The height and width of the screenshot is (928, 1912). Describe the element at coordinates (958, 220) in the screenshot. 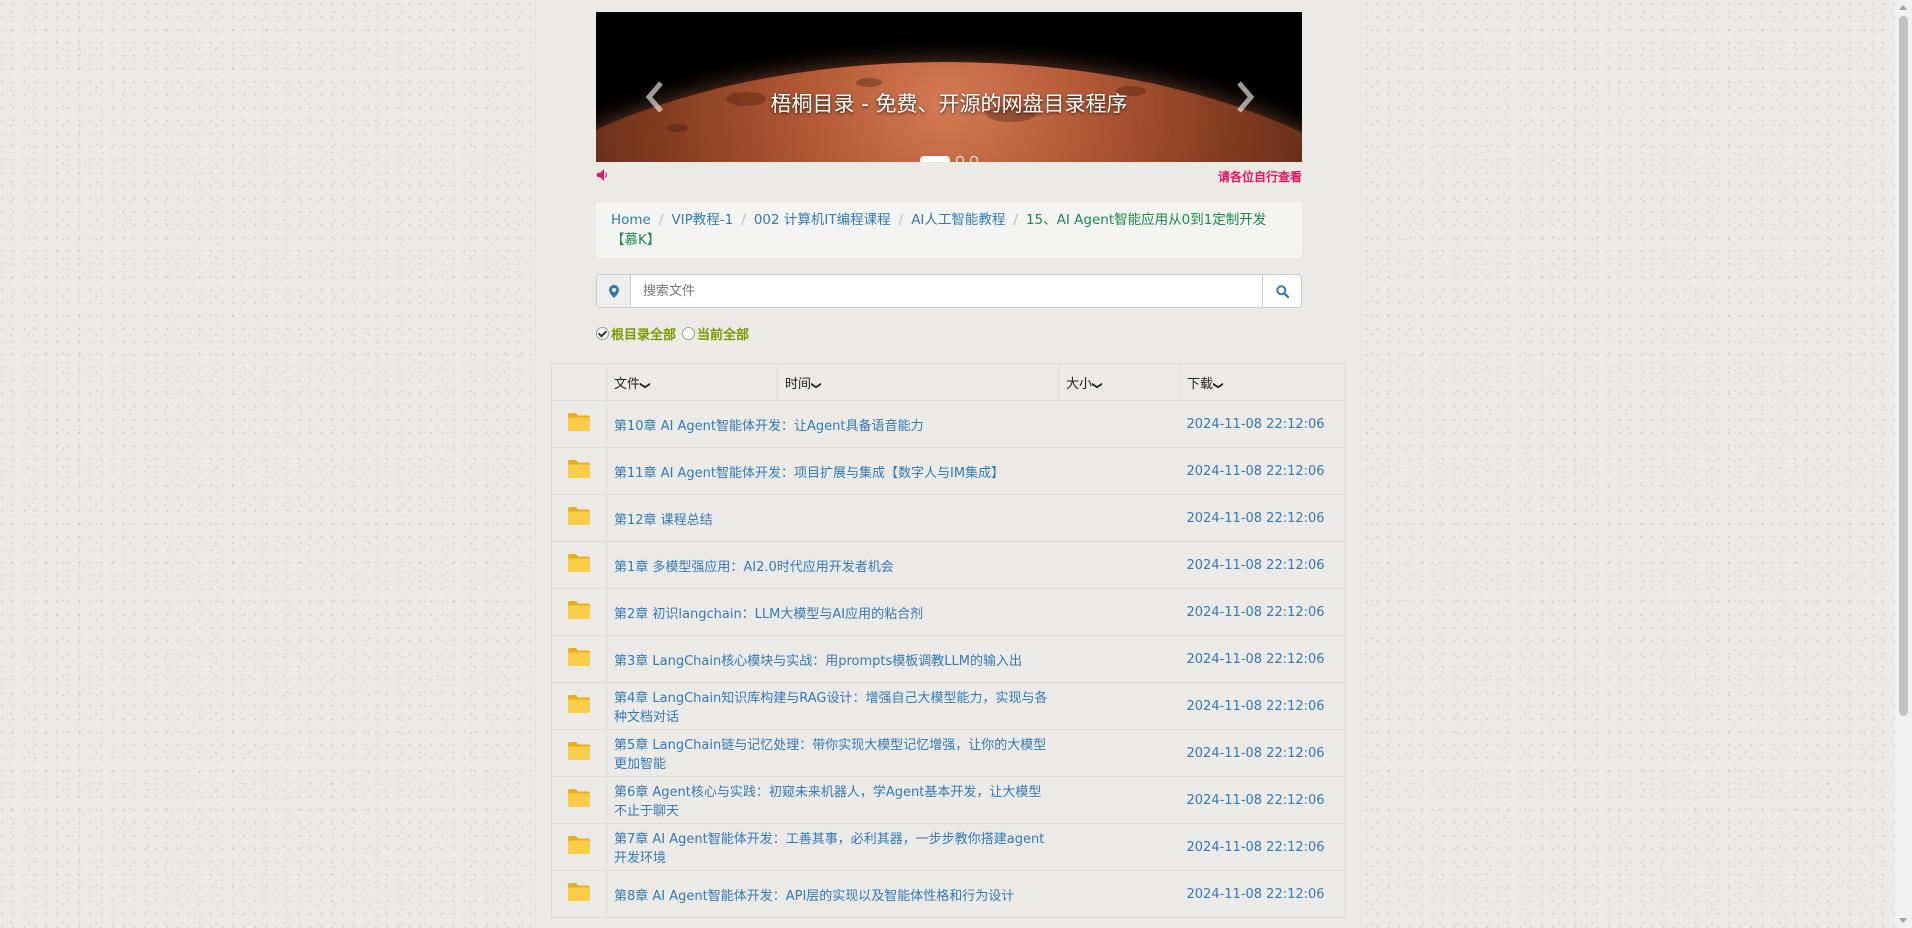

I see `breadcrumb-ai-courses: AI人工智能教程` at that location.